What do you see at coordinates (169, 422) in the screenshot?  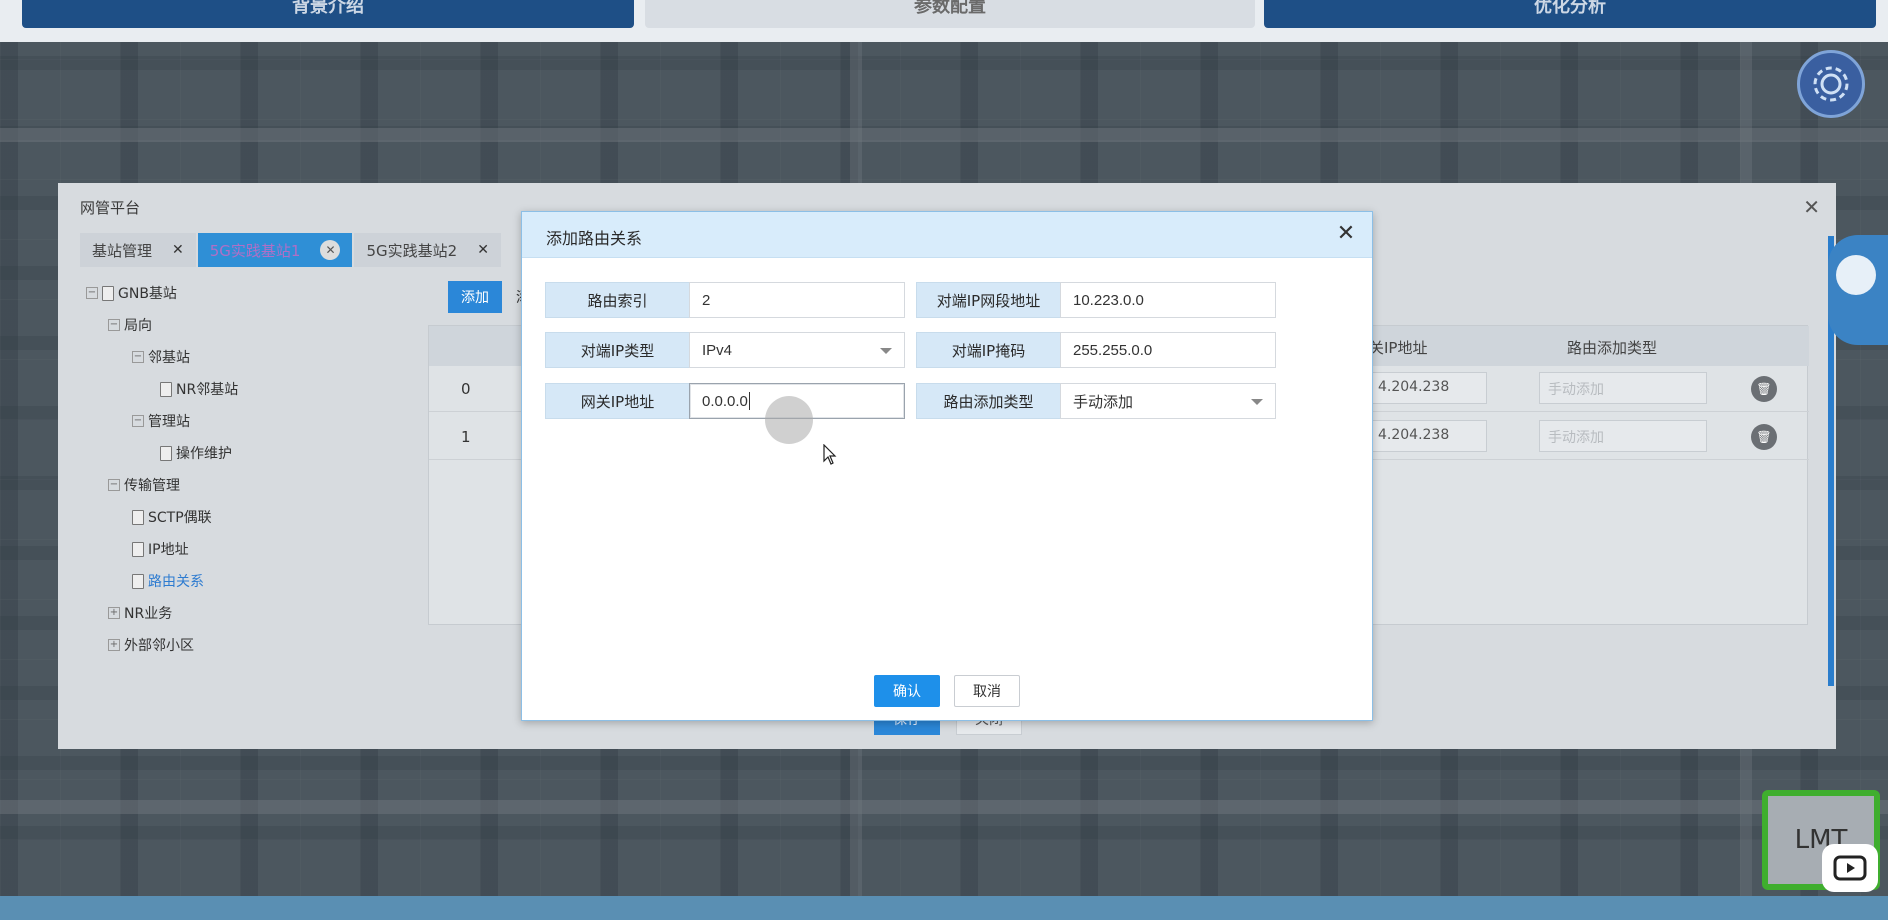 I see `tree-node-label: 管理站` at bounding box center [169, 422].